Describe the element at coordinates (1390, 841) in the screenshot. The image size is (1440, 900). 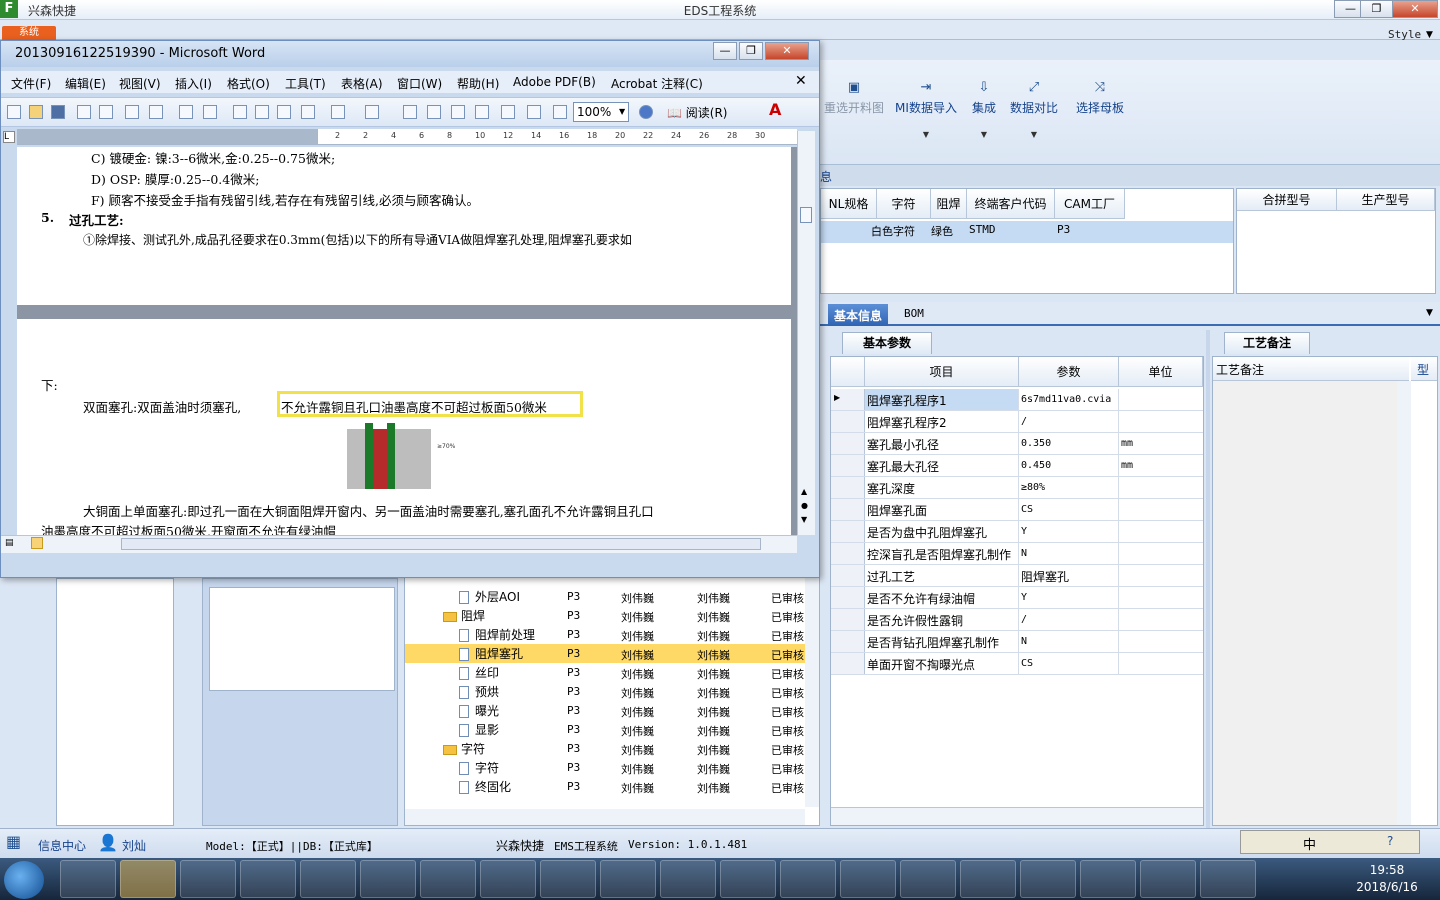
I see `ime-help-icon: ?` at that location.